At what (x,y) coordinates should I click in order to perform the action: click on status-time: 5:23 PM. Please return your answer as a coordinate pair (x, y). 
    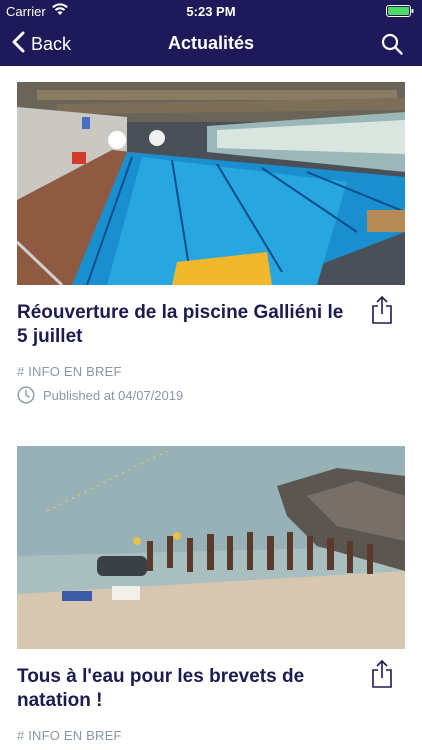
    Looking at the image, I should click on (211, 11).